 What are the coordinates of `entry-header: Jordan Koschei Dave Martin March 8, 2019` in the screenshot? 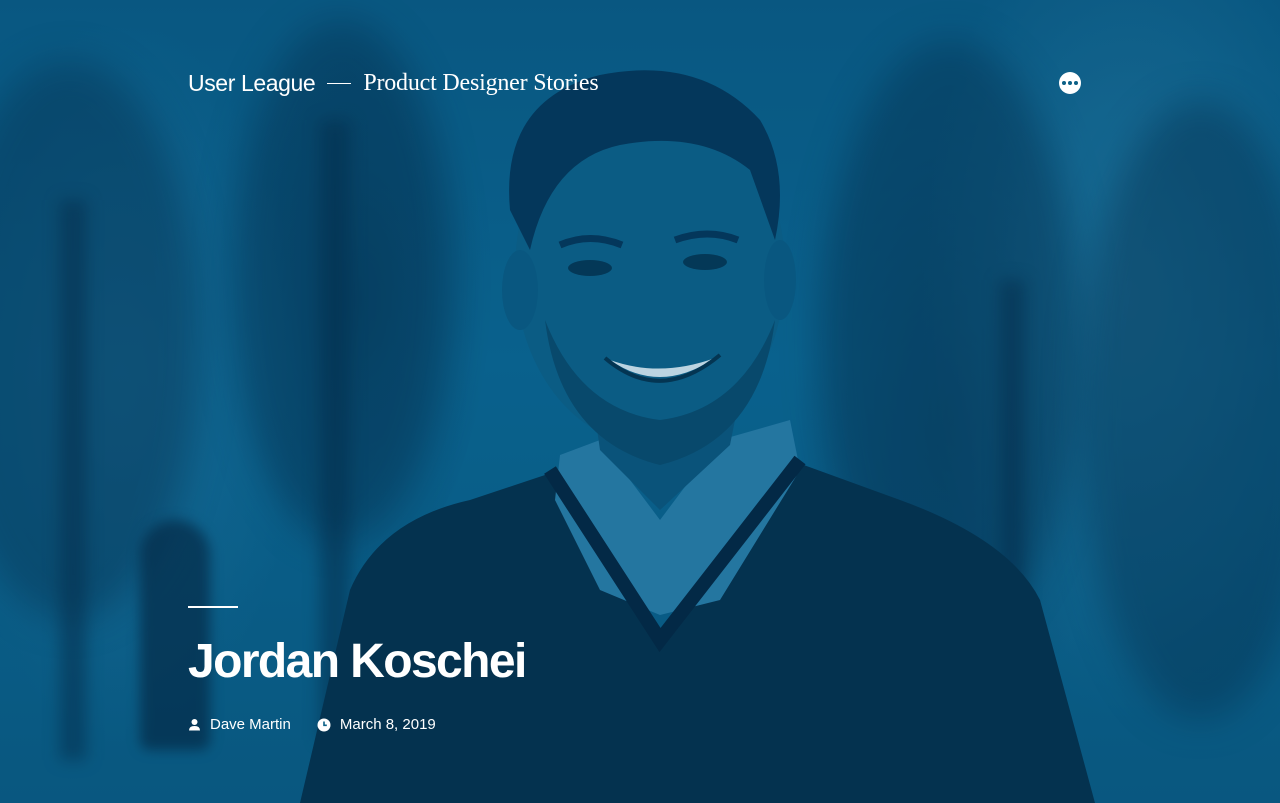 It's located at (357, 669).